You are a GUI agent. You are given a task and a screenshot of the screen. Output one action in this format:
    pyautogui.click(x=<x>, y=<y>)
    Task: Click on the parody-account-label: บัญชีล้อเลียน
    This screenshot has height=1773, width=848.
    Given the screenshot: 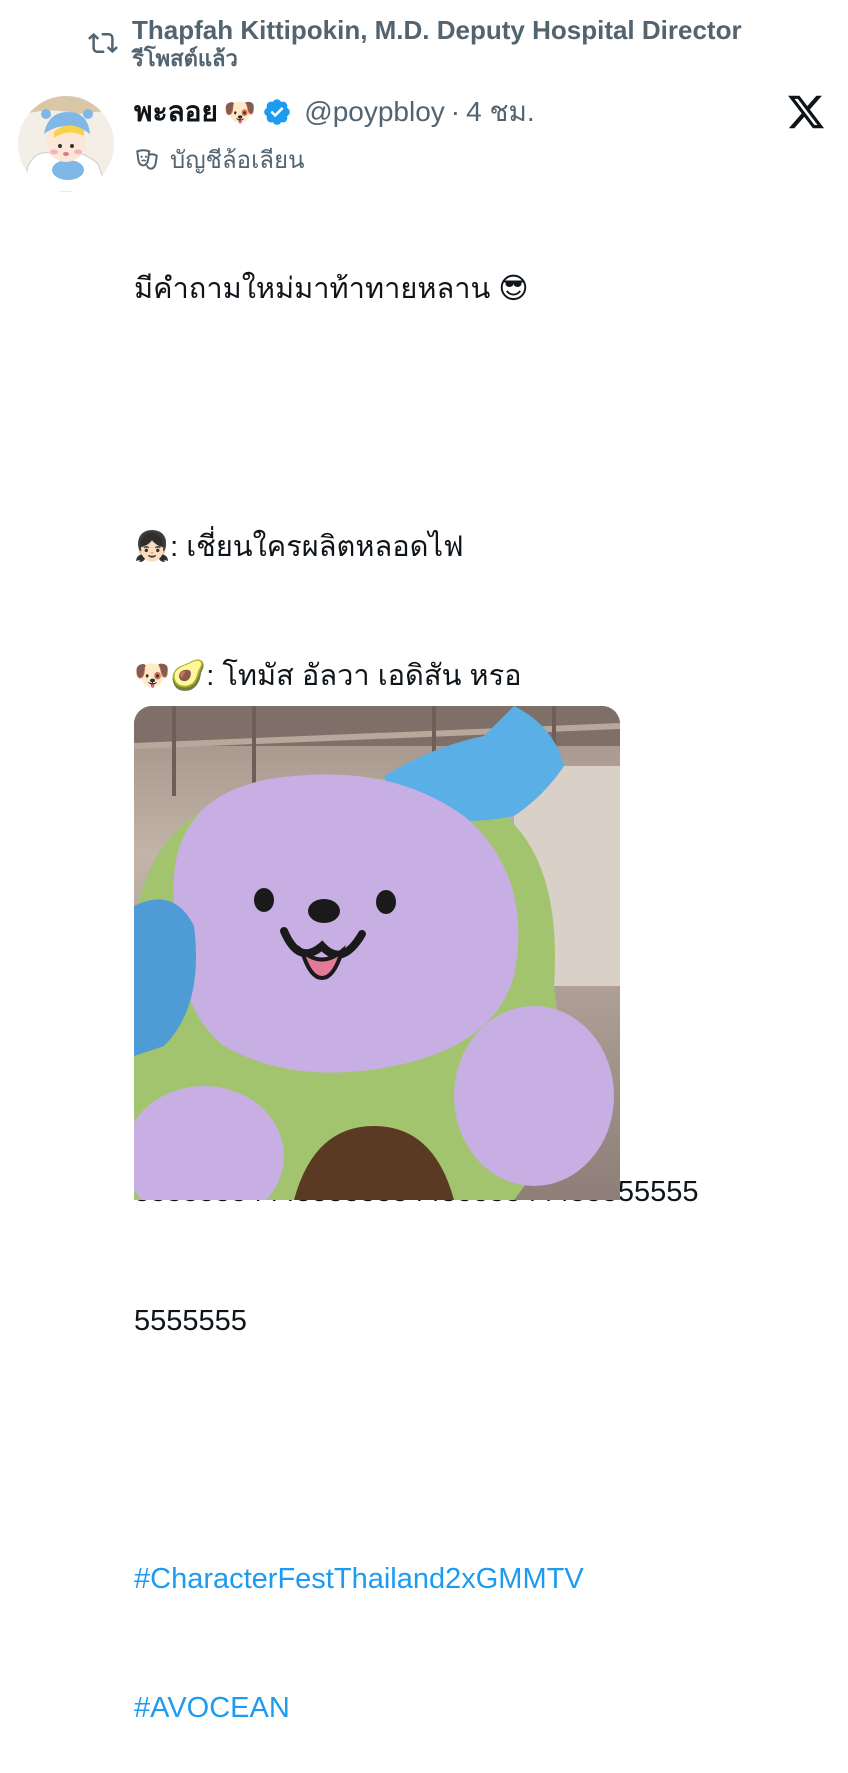 What is the action you would take?
    pyautogui.click(x=219, y=159)
    